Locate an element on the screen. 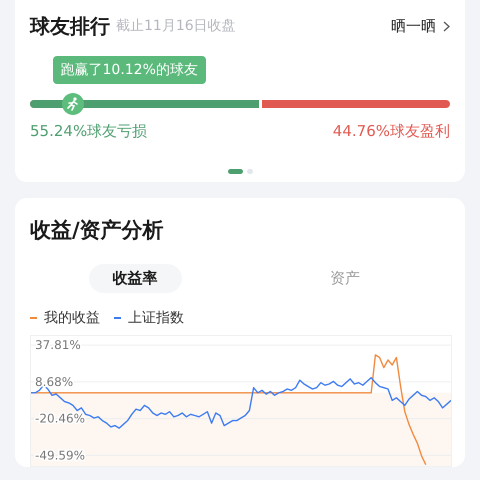  tick-label: 37.81% is located at coordinates (58, 345).